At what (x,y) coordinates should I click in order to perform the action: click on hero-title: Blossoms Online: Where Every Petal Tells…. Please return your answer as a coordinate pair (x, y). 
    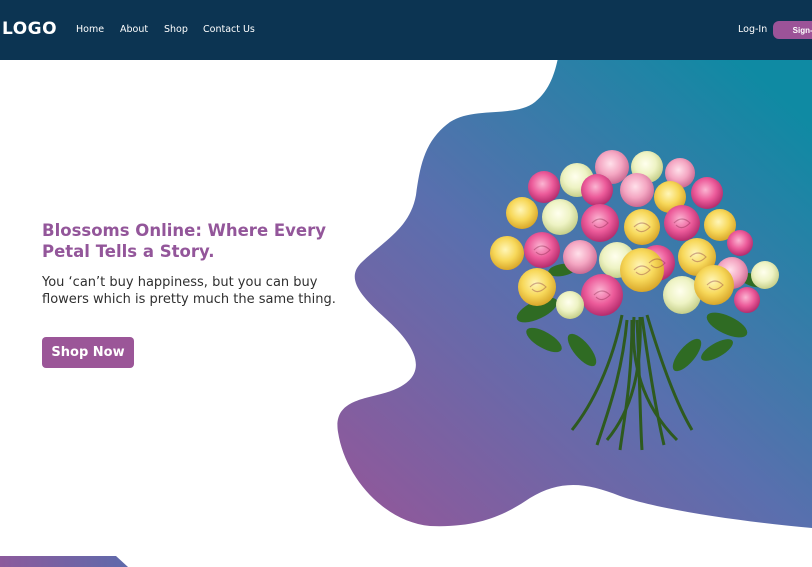
    Looking at the image, I should click on (184, 241).